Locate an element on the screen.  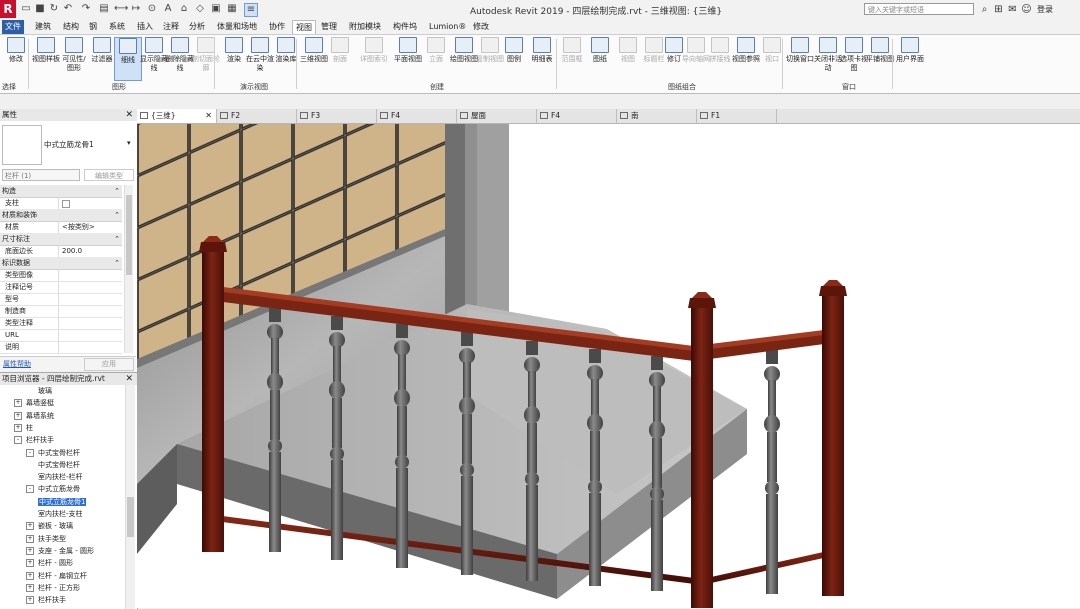
ribbon-button-26: 拼接线 is located at coordinates (720, 59).